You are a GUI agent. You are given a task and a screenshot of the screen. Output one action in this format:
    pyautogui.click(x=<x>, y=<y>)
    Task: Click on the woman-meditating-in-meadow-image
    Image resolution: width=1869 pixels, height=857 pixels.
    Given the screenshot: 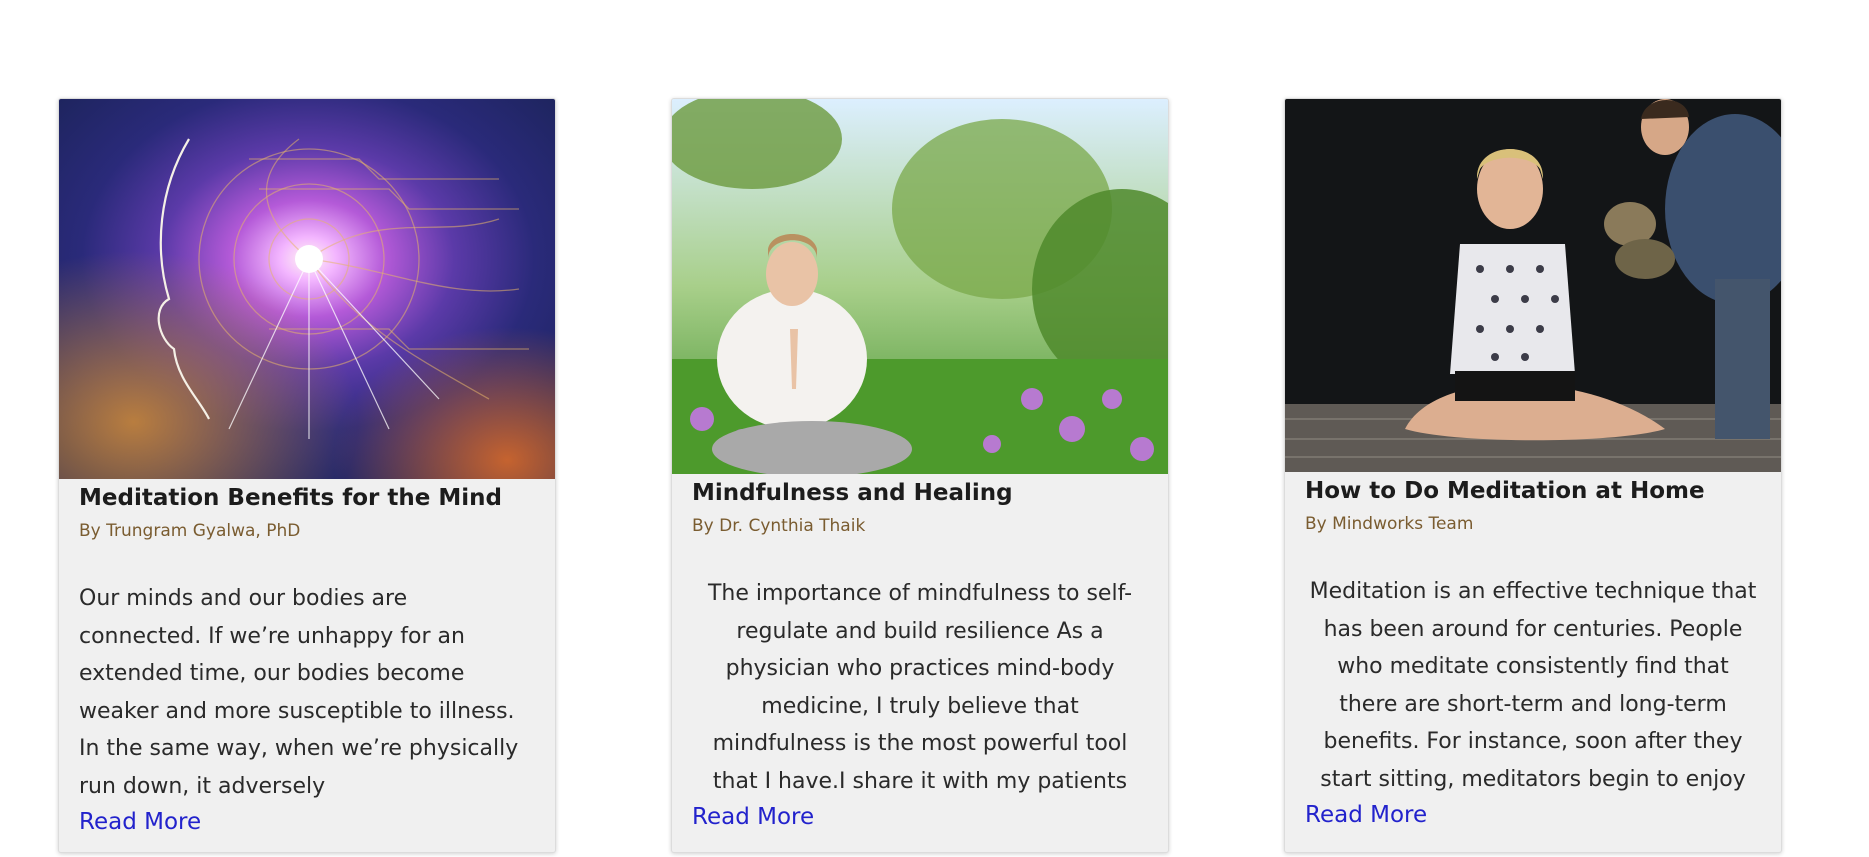 What is the action you would take?
    pyautogui.click(x=920, y=286)
    